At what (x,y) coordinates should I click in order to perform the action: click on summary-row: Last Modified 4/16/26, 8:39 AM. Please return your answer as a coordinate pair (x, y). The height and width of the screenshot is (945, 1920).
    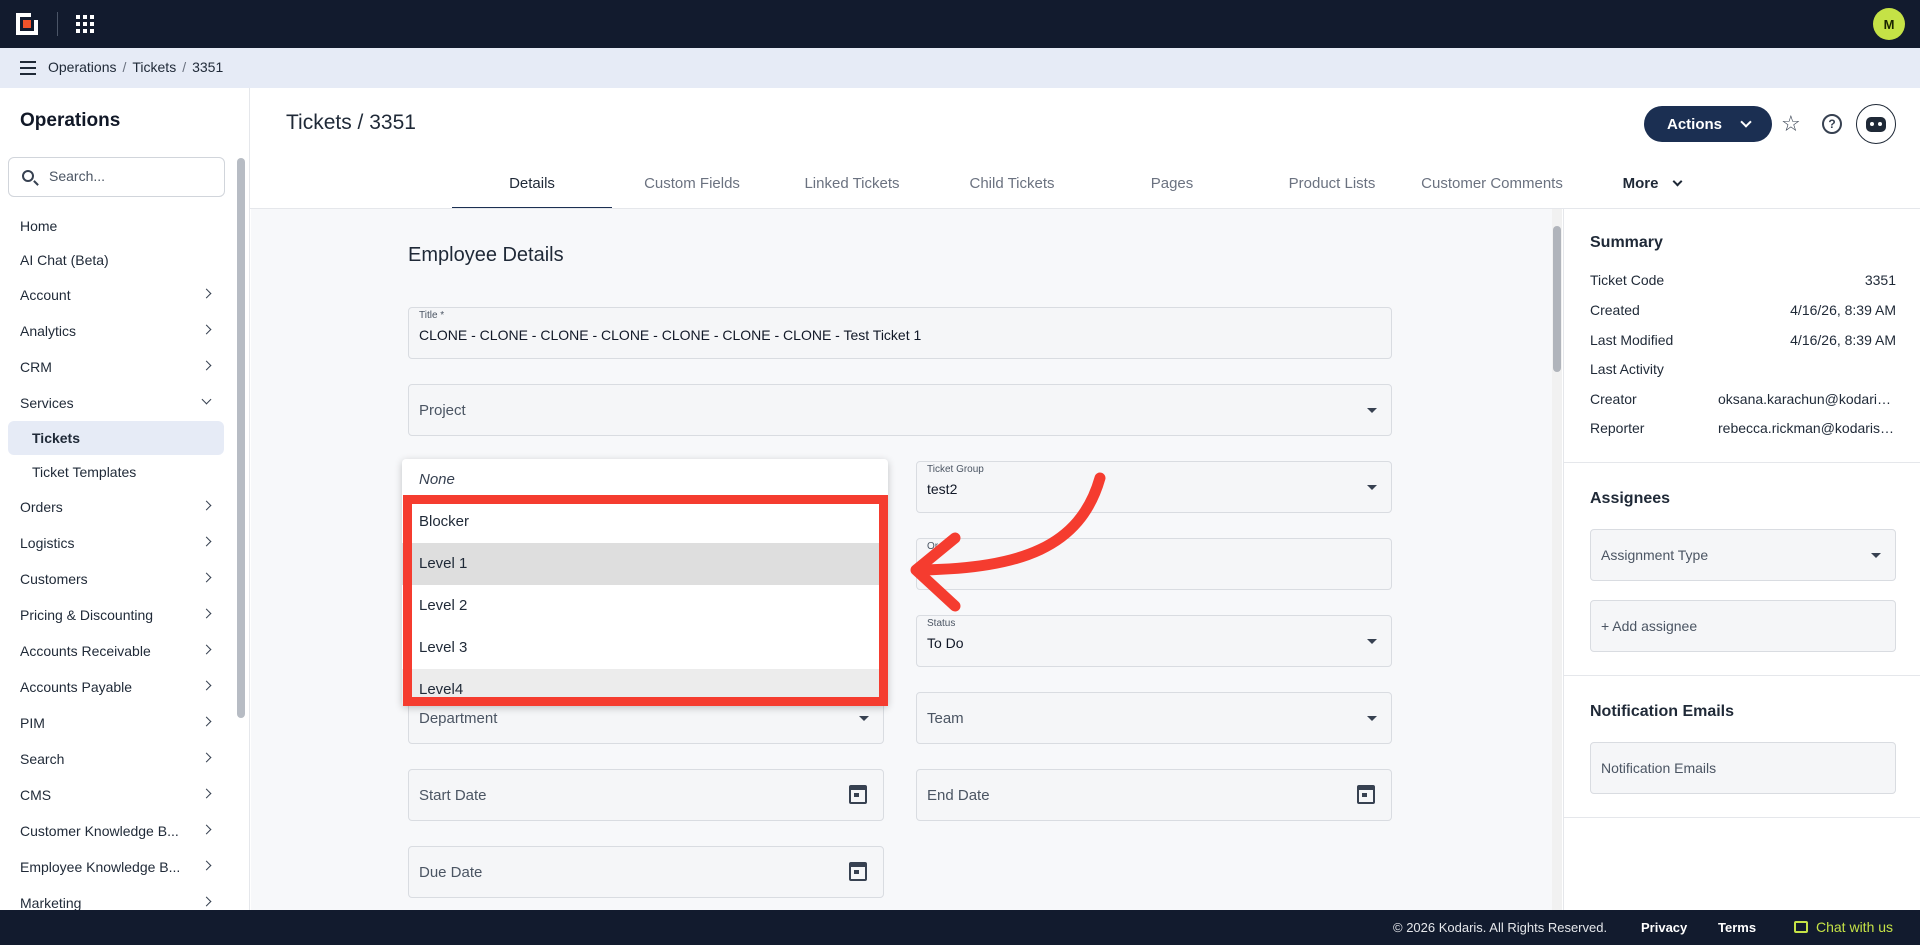
    Looking at the image, I should click on (1743, 340).